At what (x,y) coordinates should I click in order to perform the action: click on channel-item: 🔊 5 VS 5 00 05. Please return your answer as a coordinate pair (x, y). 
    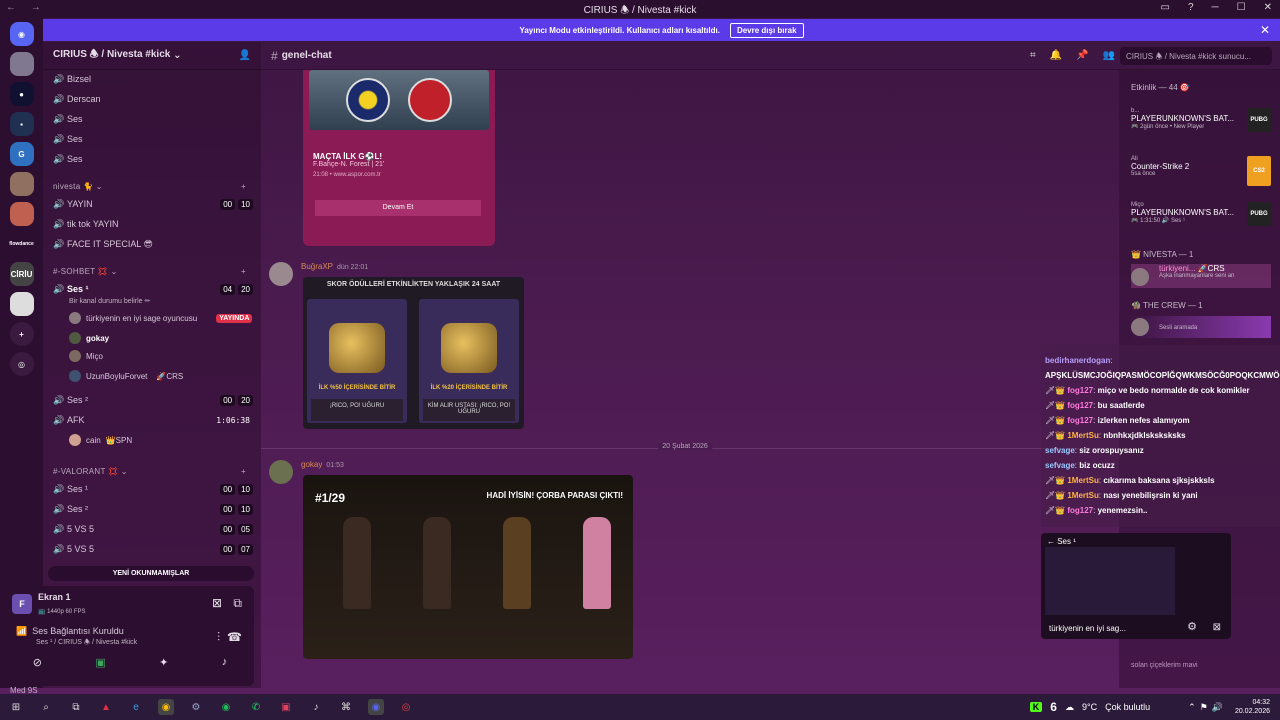
    Looking at the image, I should click on (153, 529).